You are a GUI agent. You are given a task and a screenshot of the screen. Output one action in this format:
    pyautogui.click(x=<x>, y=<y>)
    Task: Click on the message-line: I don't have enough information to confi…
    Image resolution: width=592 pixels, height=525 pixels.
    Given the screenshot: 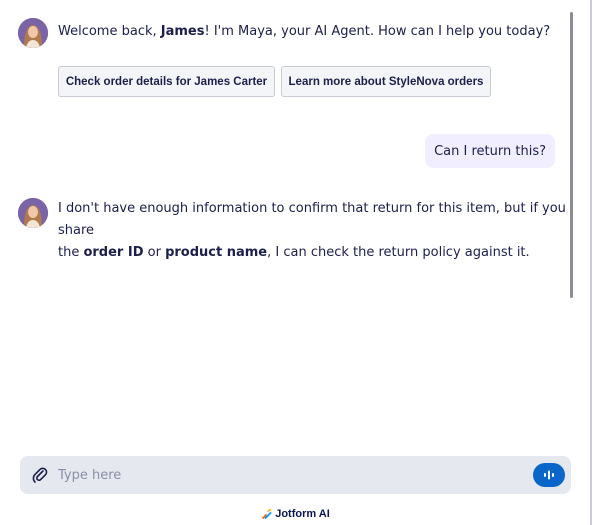 What is the action you would take?
    pyautogui.click(x=312, y=219)
    